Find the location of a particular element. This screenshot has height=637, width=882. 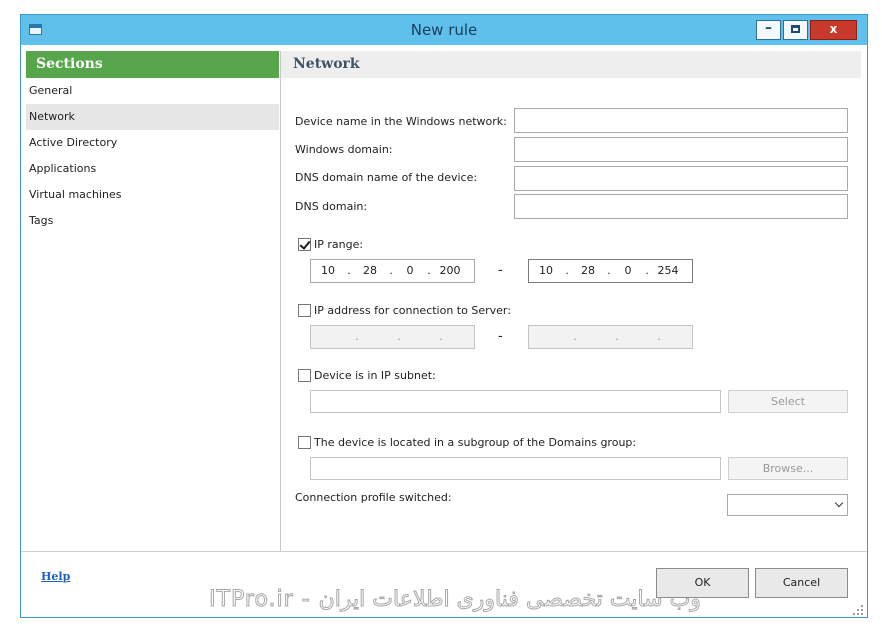

ip-range-checkbox is located at coordinates (304, 244).